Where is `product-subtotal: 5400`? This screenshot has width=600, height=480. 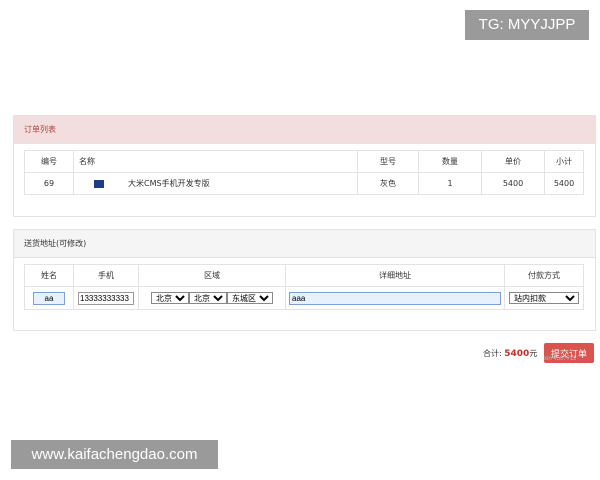
product-subtotal: 5400 is located at coordinates (564, 183).